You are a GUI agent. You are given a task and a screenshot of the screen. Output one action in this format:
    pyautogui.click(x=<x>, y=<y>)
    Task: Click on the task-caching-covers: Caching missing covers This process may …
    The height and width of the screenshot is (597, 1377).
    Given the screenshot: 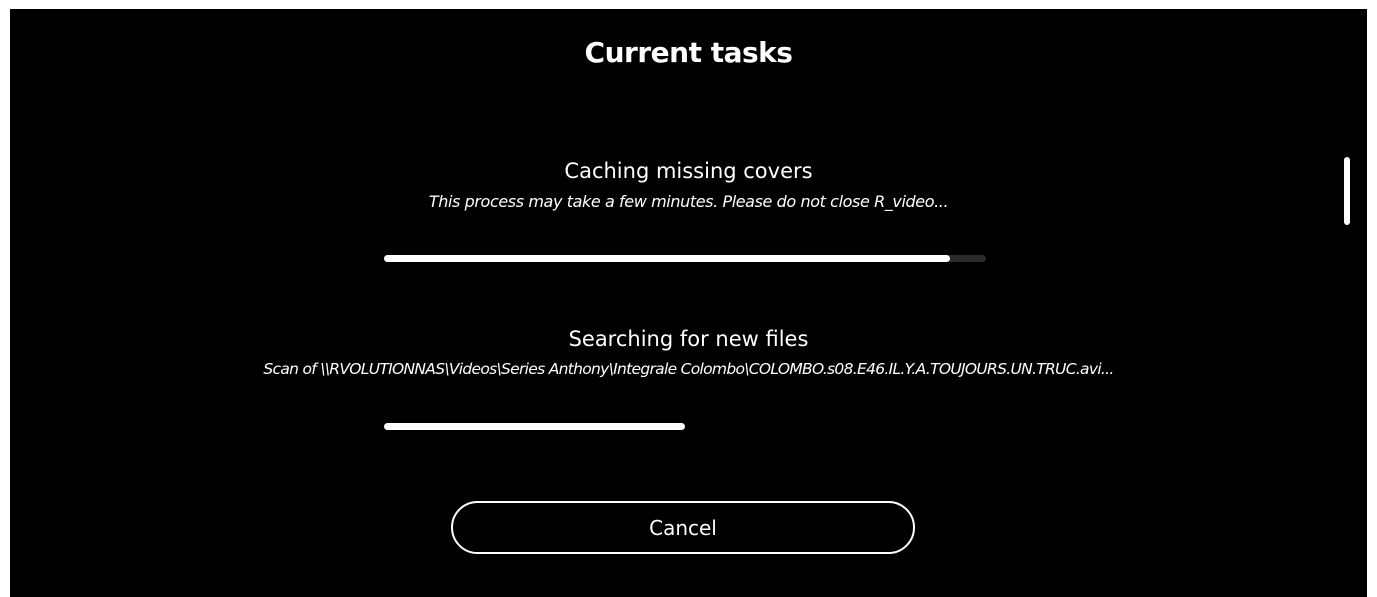 What is the action you would take?
    pyautogui.click(x=688, y=185)
    